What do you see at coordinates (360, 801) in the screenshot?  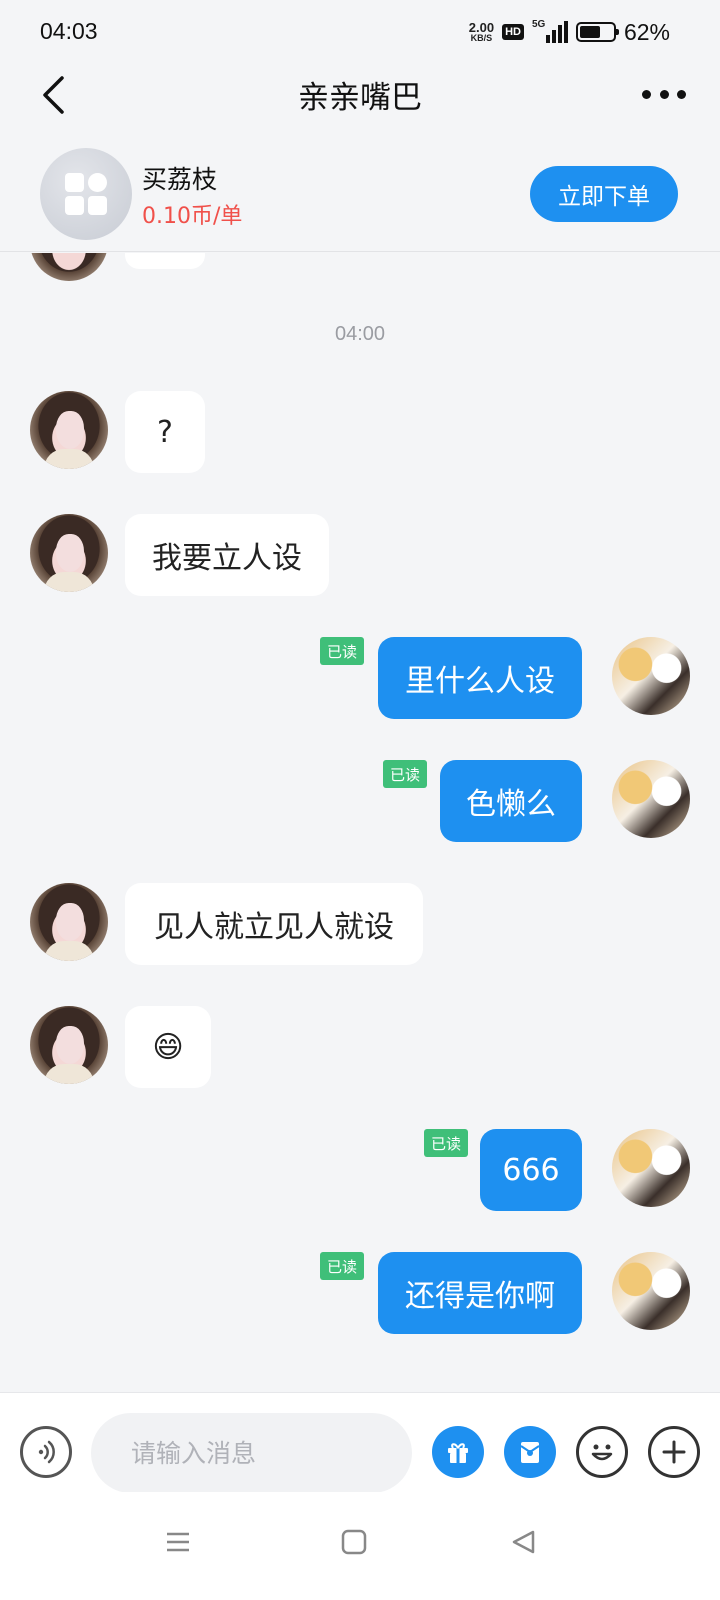 I see `message-row: 已读 色懒么` at bounding box center [360, 801].